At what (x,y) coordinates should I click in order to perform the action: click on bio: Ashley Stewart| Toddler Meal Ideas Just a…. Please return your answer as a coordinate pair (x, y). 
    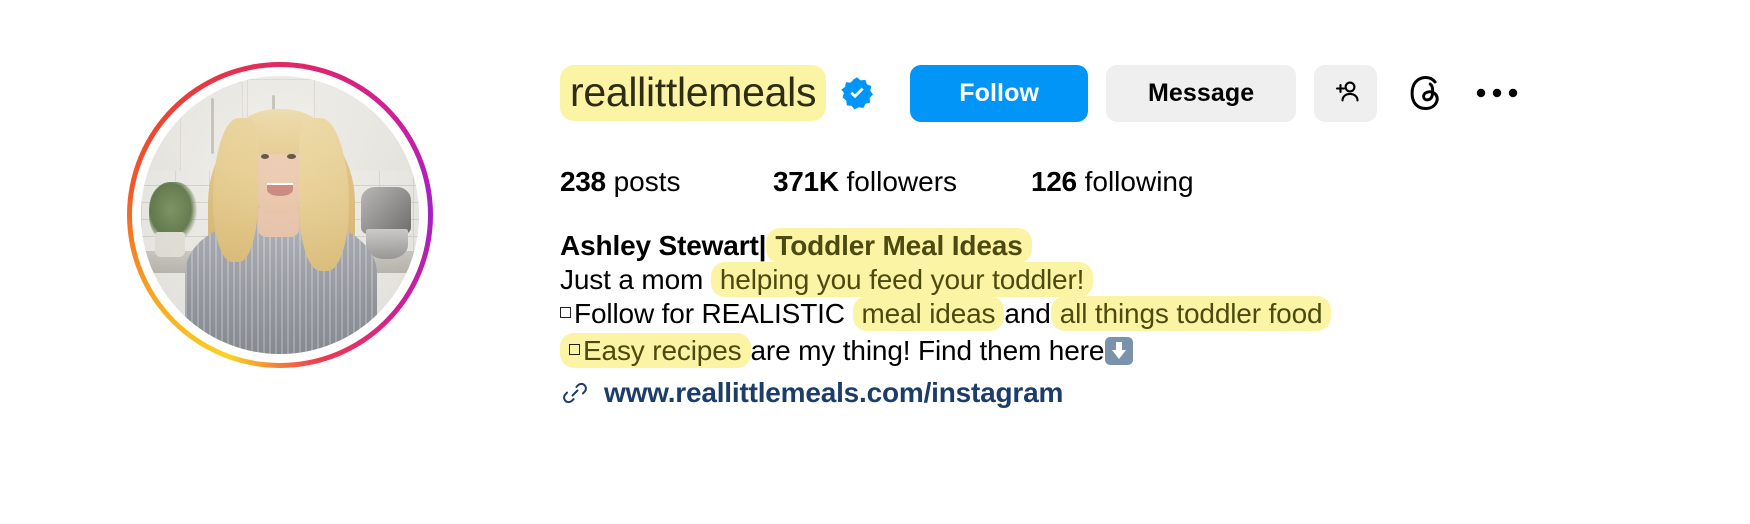
    Looking at the image, I should click on (1039, 298).